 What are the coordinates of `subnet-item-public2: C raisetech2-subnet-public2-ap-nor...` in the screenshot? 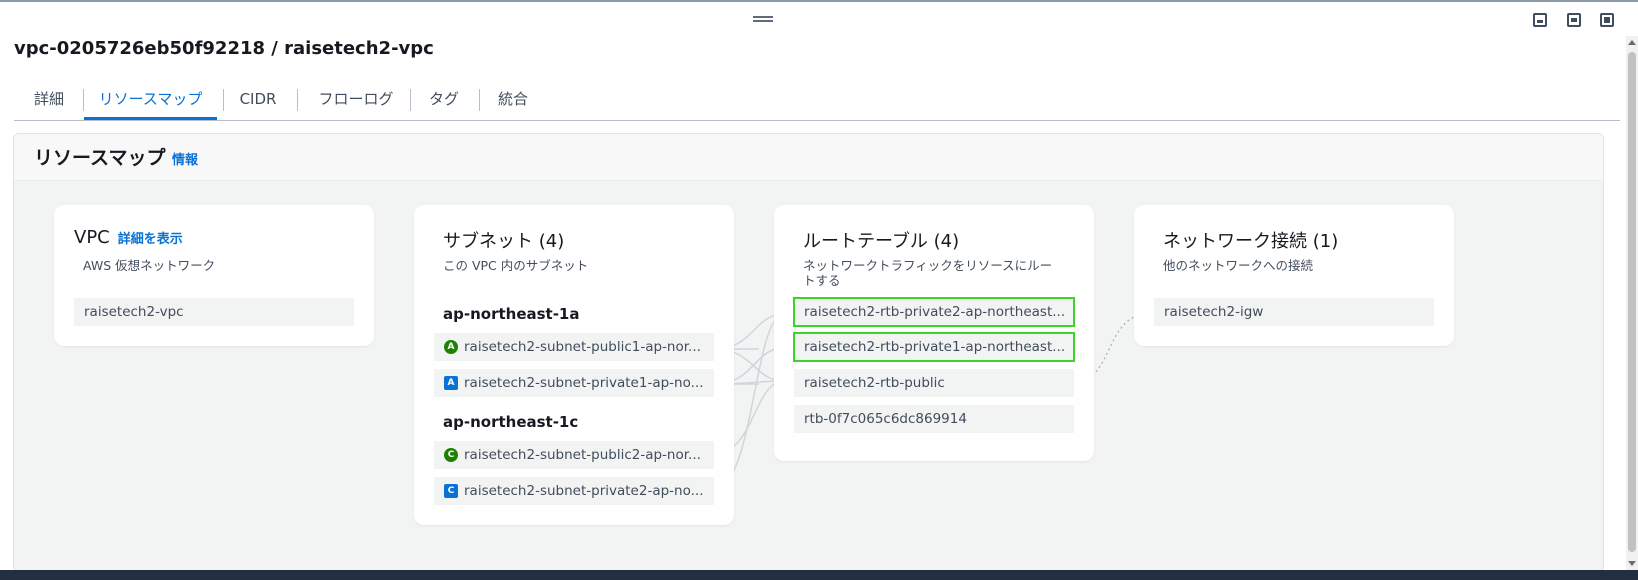 It's located at (574, 455).